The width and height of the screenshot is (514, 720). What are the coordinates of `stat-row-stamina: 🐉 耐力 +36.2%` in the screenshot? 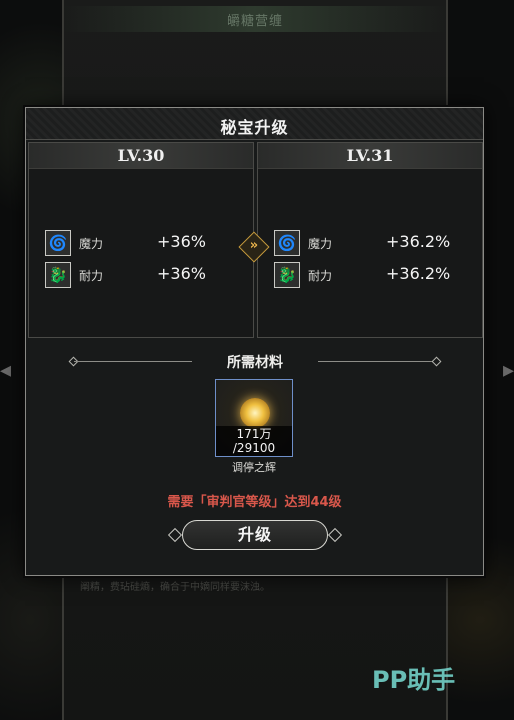 It's located at (374, 275).